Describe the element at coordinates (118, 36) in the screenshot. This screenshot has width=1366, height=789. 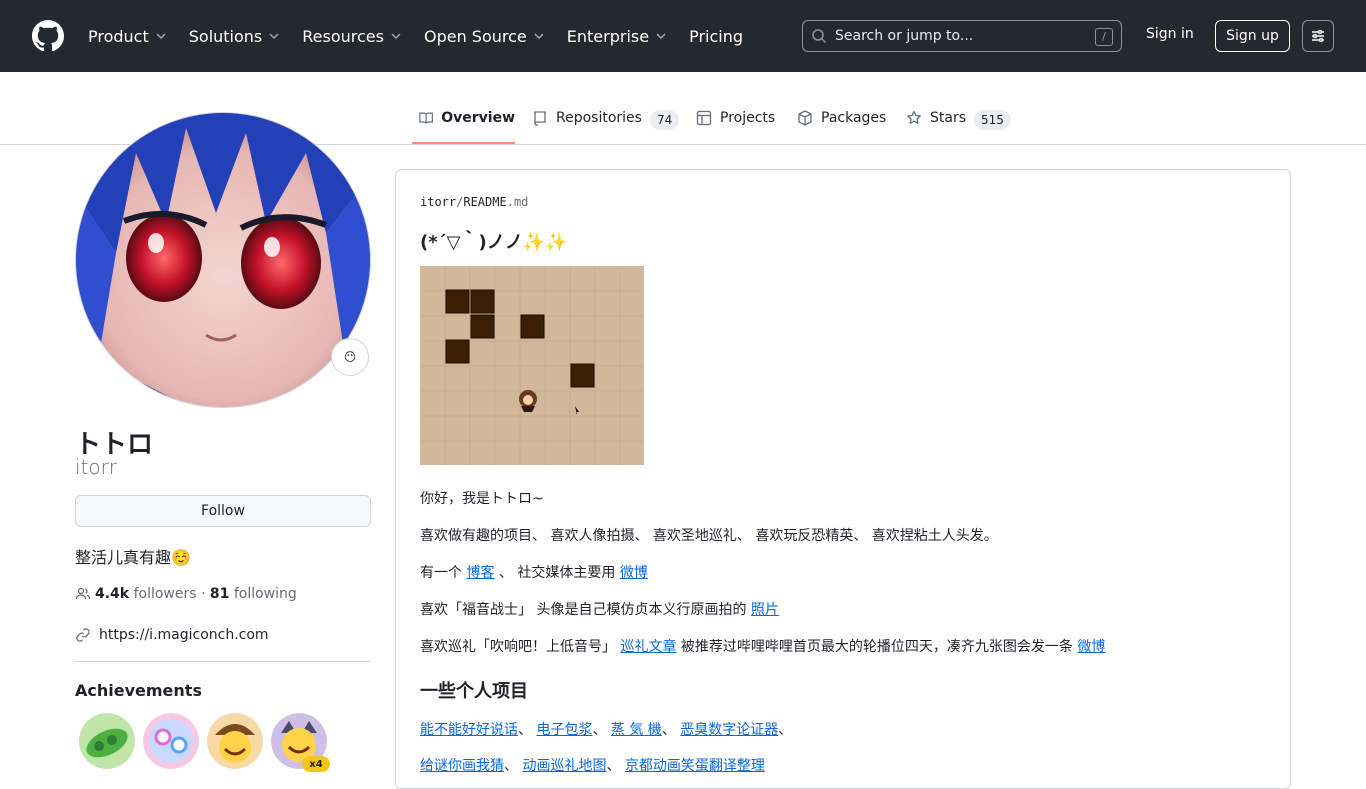
I see `nav-label: Product` at that location.